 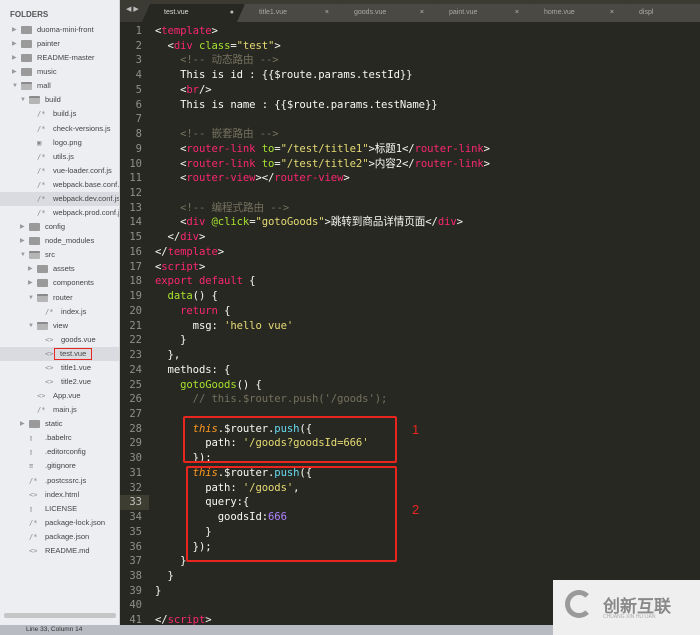 I want to click on tree-item-label: components, so click(x=73, y=283).